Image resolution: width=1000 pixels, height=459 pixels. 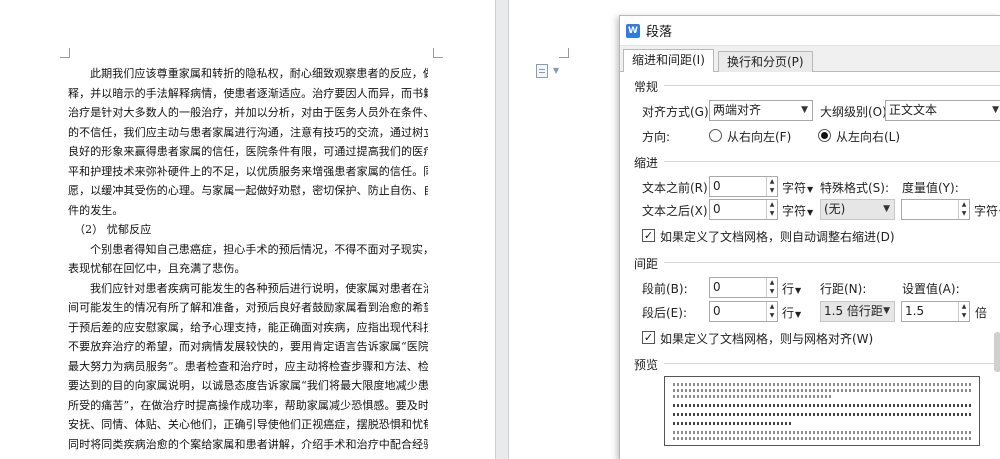 I want to click on outline-level-label: 大纲级别(O):, so click(x=855, y=112).